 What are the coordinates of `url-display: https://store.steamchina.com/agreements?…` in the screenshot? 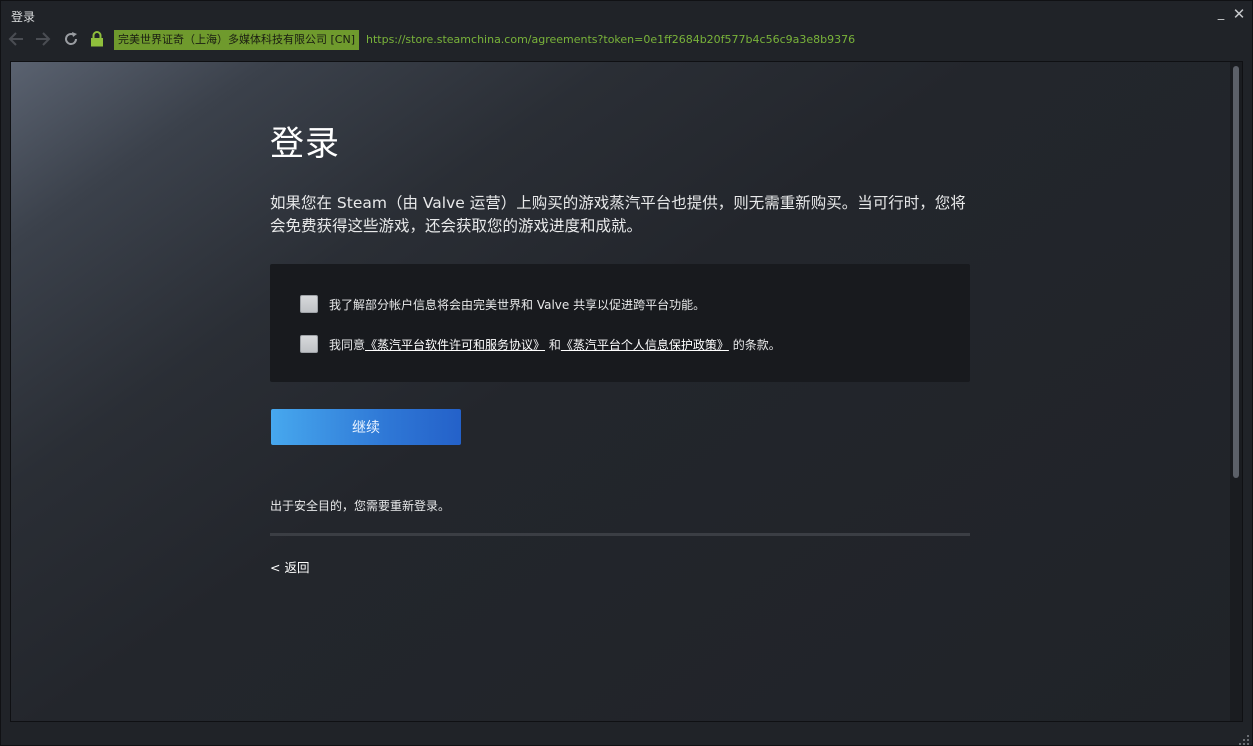 It's located at (611, 39).